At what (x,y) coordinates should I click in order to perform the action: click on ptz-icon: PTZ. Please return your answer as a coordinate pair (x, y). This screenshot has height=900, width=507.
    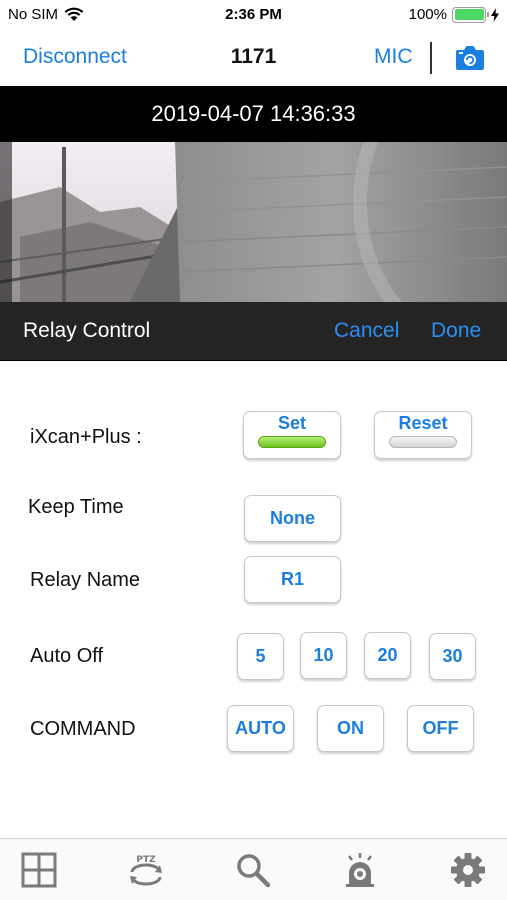
    Looking at the image, I should click on (146, 870).